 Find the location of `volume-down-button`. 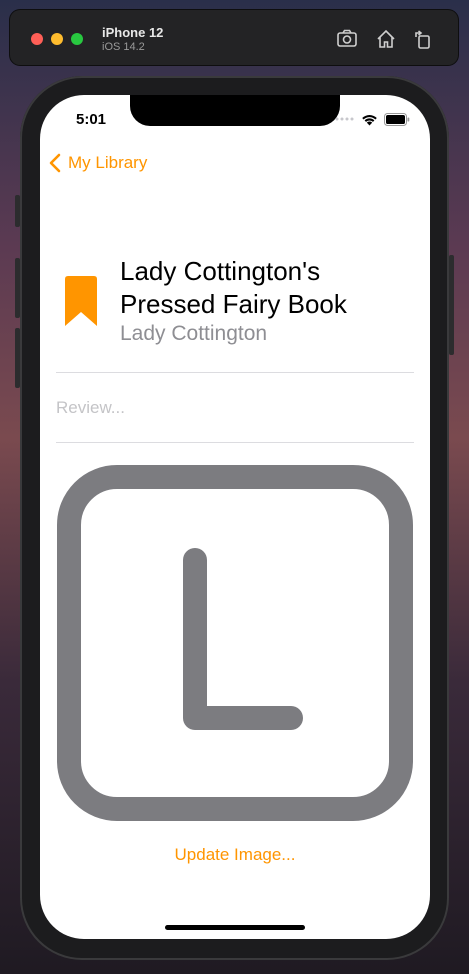

volume-down-button is located at coordinates (17, 358).